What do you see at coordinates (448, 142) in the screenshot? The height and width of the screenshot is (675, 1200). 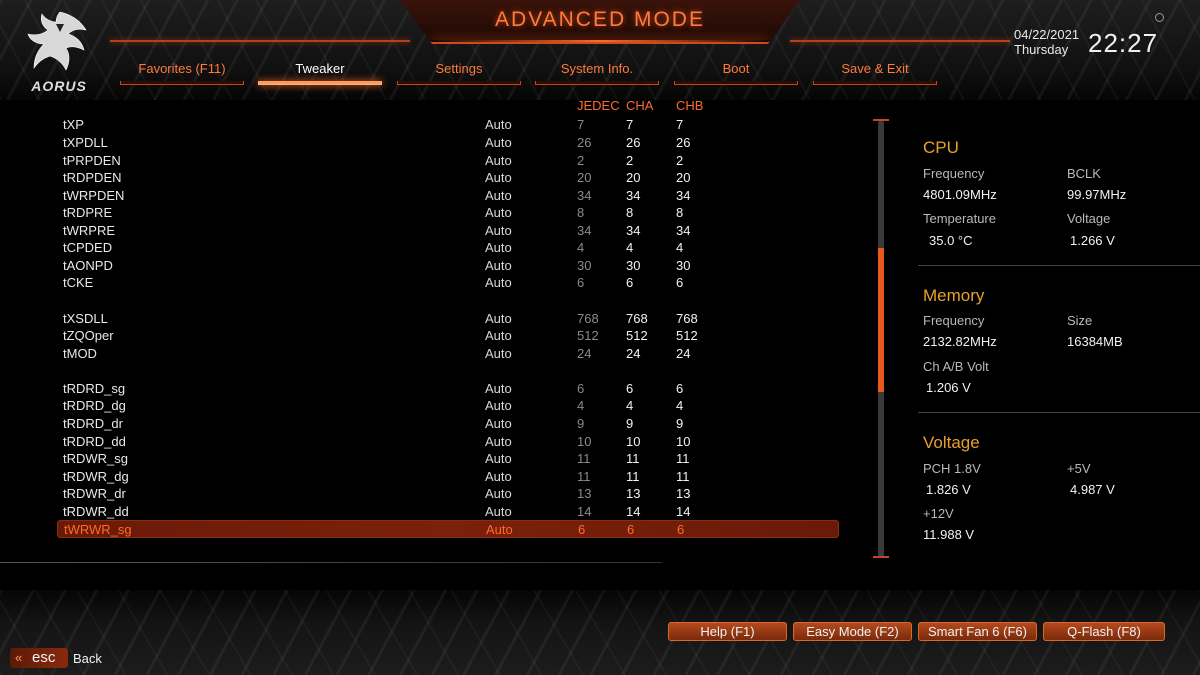 I see `timing-row-txpdll: tXPDLL Auto 26 26 26` at bounding box center [448, 142].